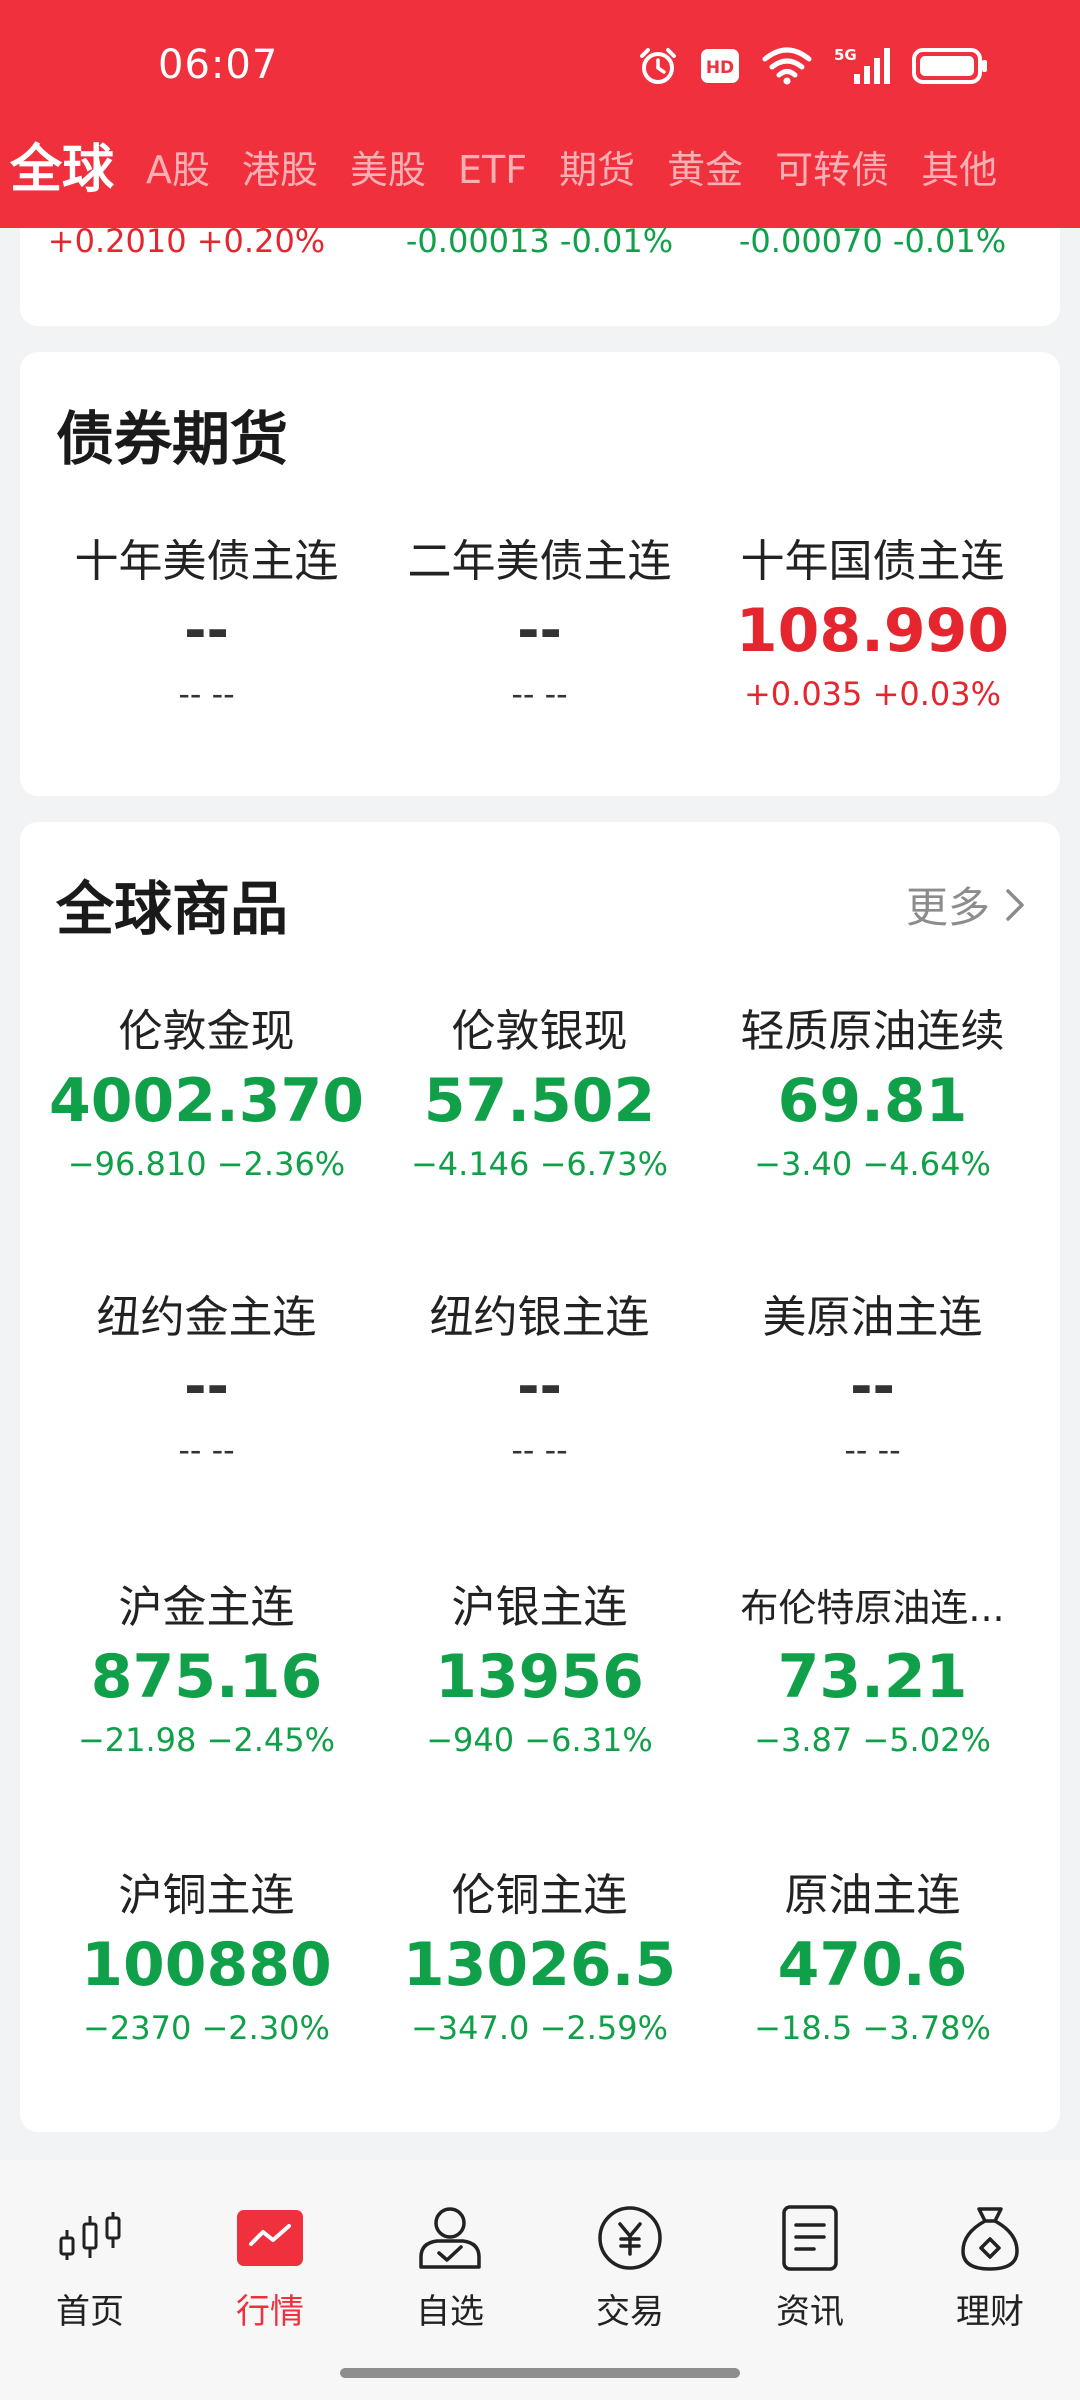  I want to click on more-link: 更多, so click(966, 904).